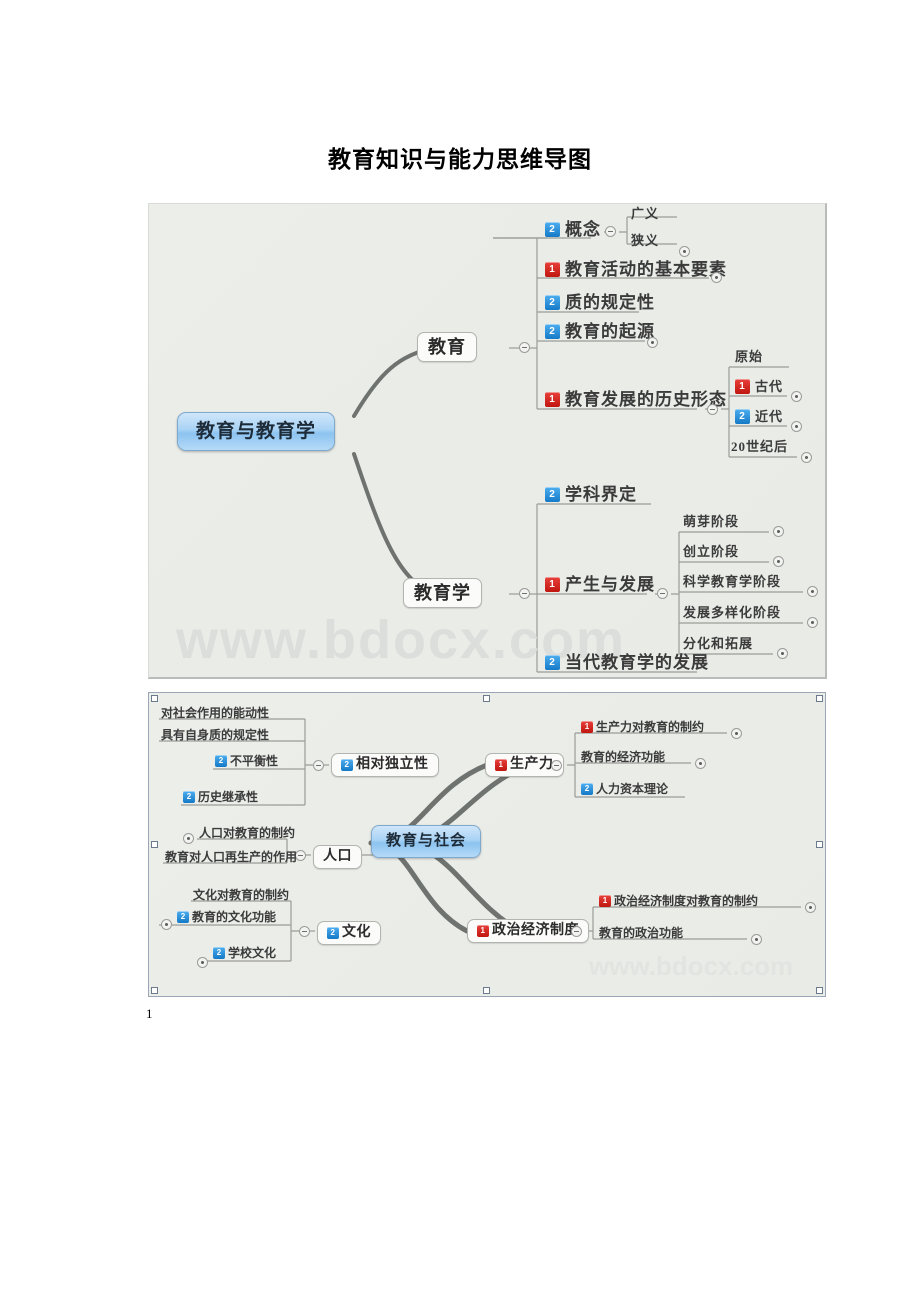 This screenshot has width=920, height=1302. What do you see at coordinates (460, 159) in the screenshot?
I see `page-title: 教育知识与能力思维导图` at bounding box center [460, 159].